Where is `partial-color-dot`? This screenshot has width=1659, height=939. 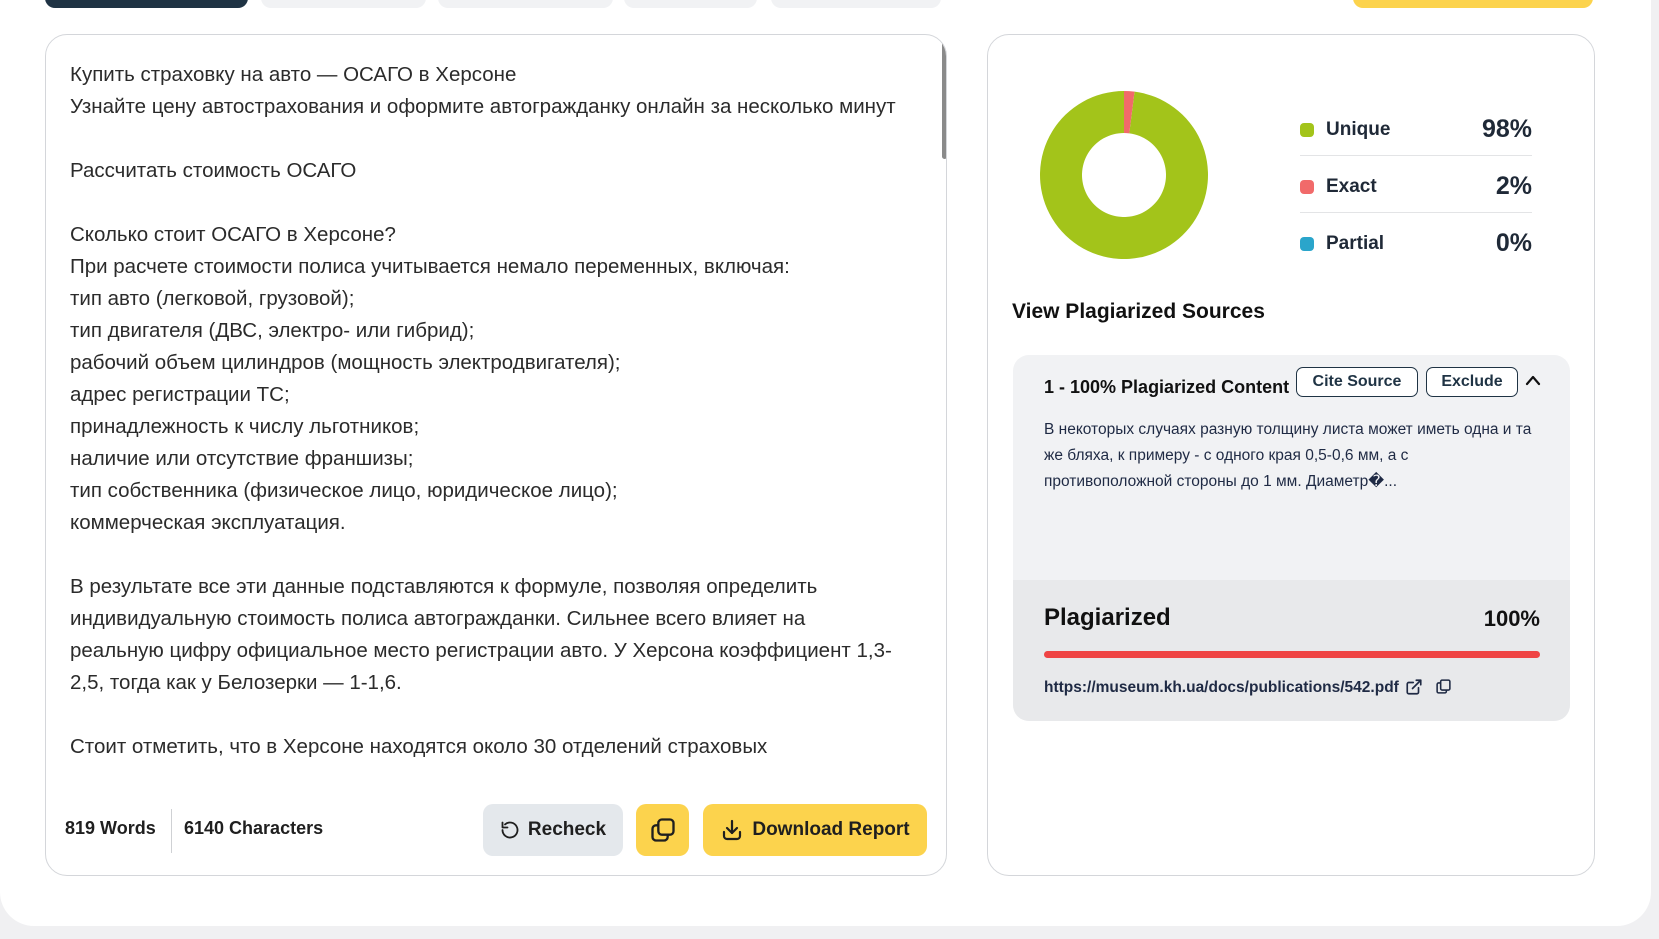 partial-color-dot is located at coordinates (1307, 244).